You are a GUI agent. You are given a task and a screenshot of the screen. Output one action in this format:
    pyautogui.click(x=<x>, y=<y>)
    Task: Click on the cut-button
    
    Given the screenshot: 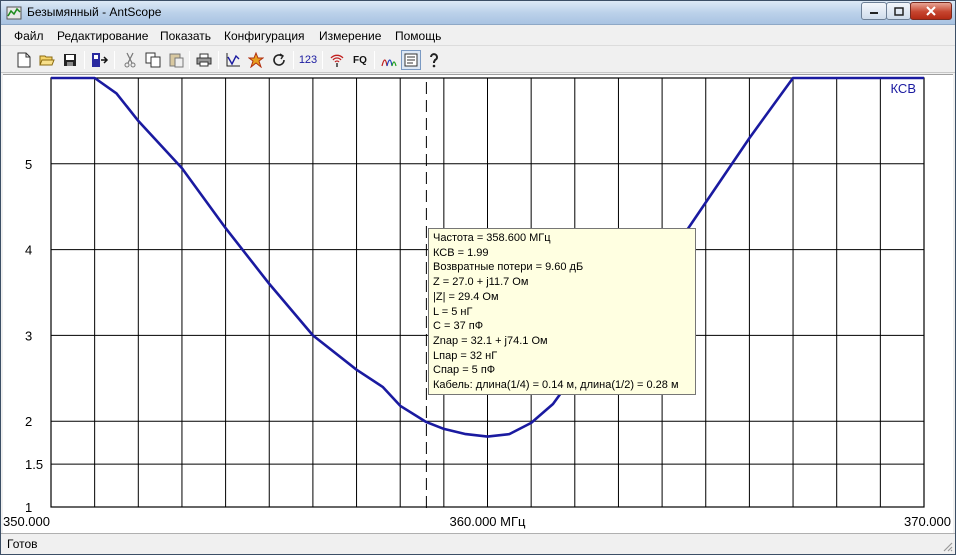 What is the action you would take?
    pyautogui.click(x=130, y=60)
    